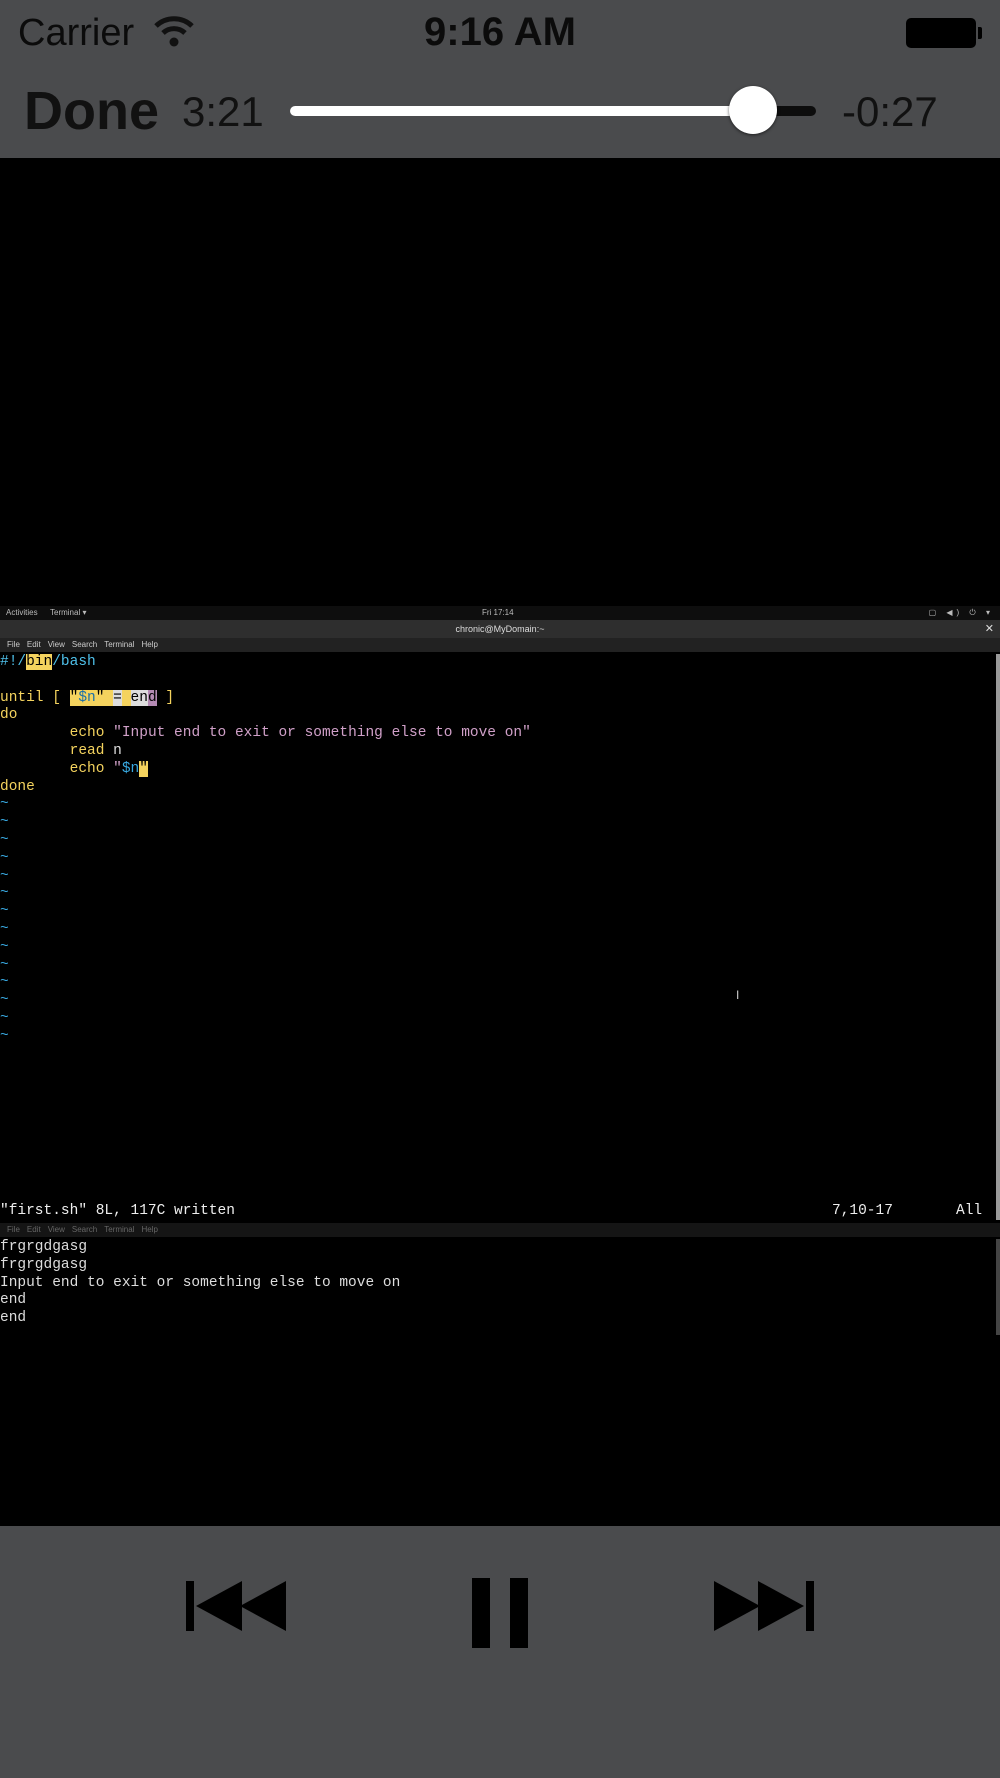  What do you see at coordinates (500, 645) in the screenshot?
I see `terminal-menubar: File Edit View Search Terminal Help` at bounding box center [500, 645].